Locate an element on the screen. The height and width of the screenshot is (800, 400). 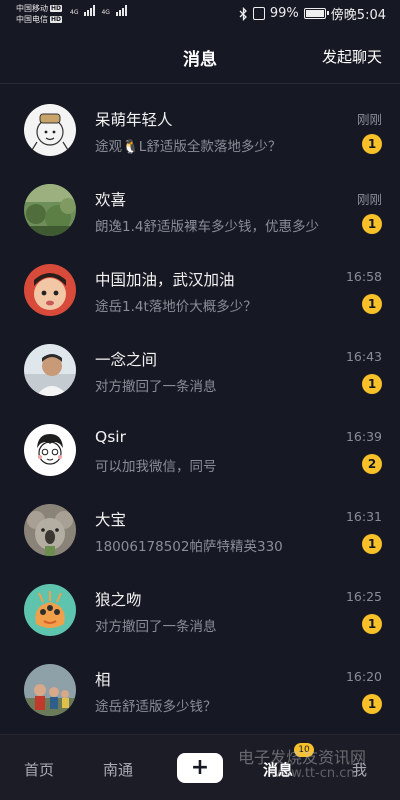
contact-name: 中国加油，武汉加油 is located at coordinates (165, 280).